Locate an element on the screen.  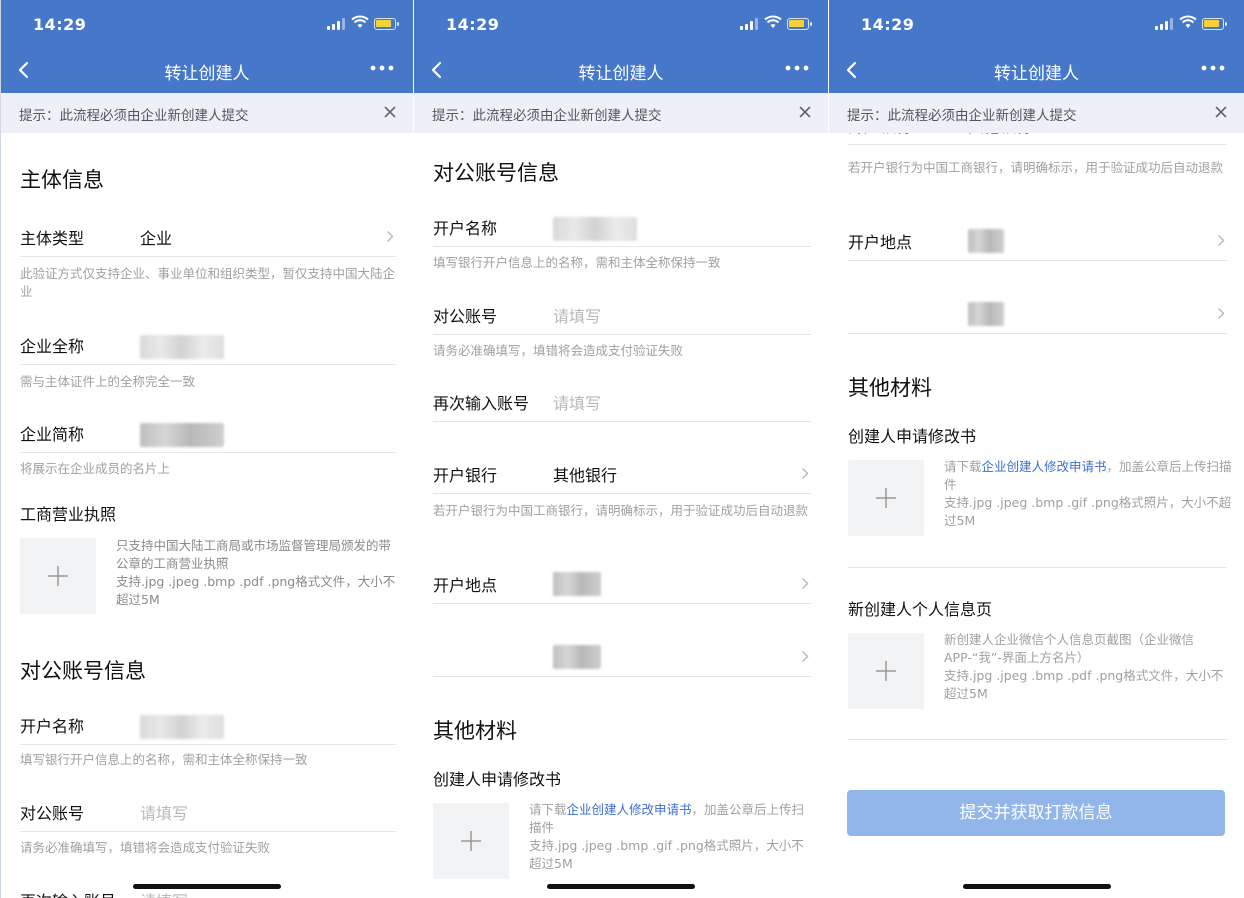
divider is located at coordinates (1037, 739).